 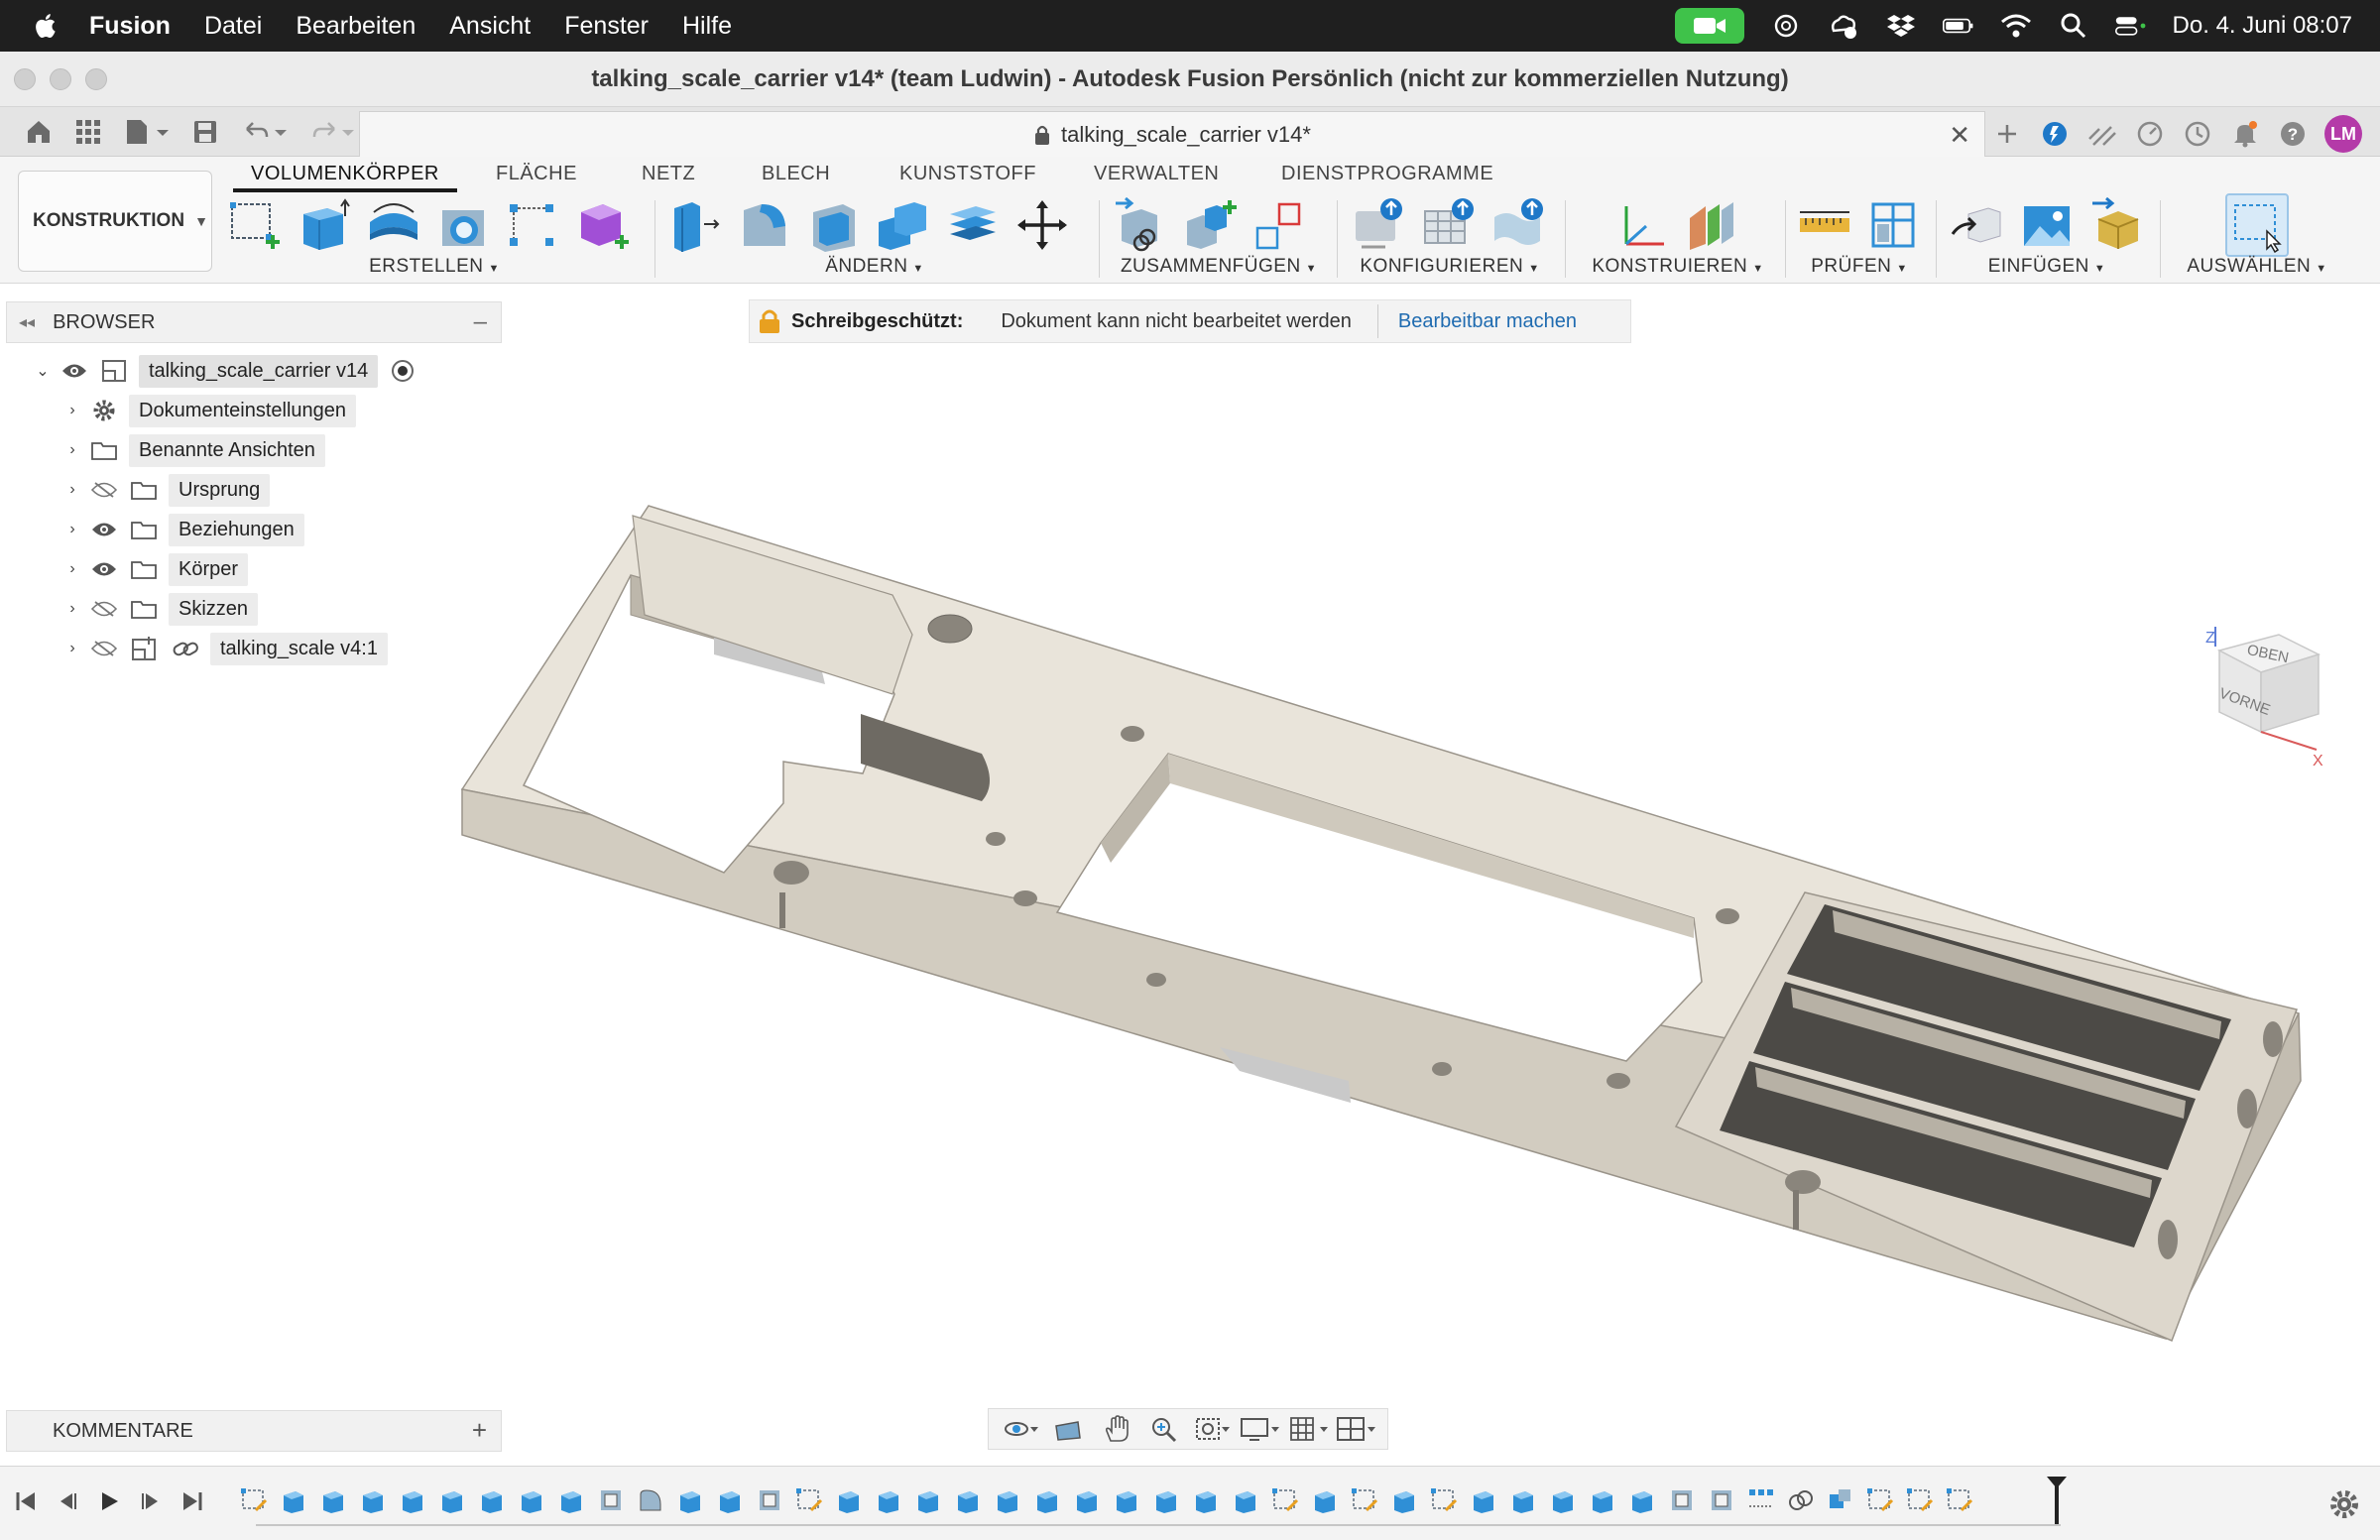 What do you see at coordinates (434, 267) in the screenshot?
I see `erstellen-menu: ERSTELLEN ▼` at bounding box center [434, 267].